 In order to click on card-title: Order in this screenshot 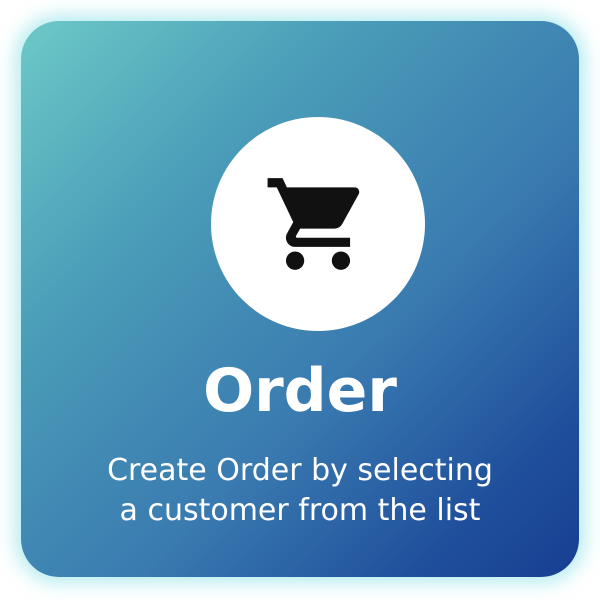, I will do `click(300, 391)`.